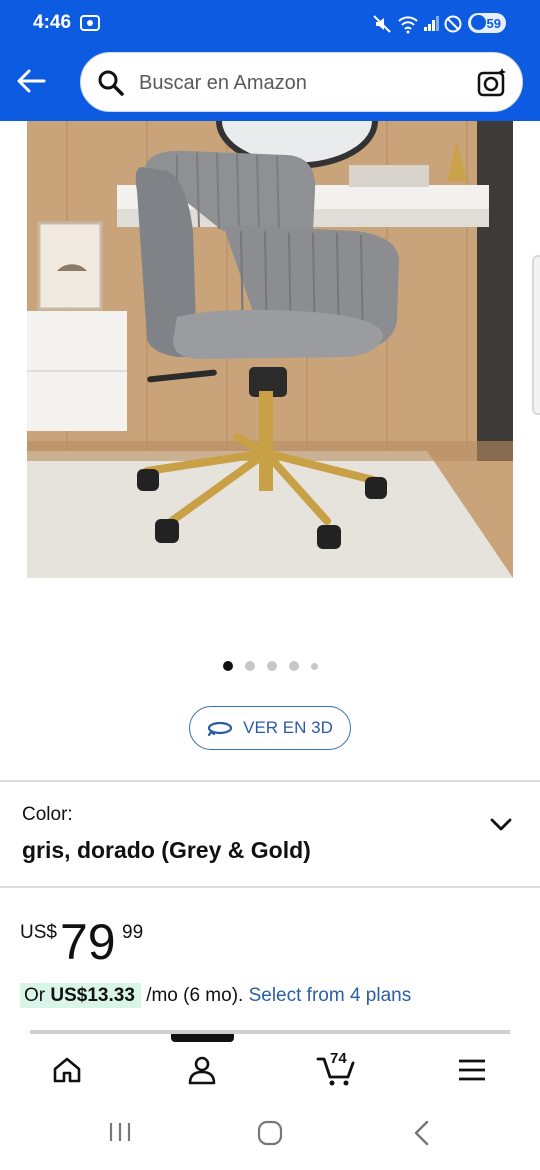 The width and height of the screenshot is (540, 1170). What do you see at coordinates (501, 827) in the screenshot?
I see `chevron-down-icon` at bounding box center [501, 827].